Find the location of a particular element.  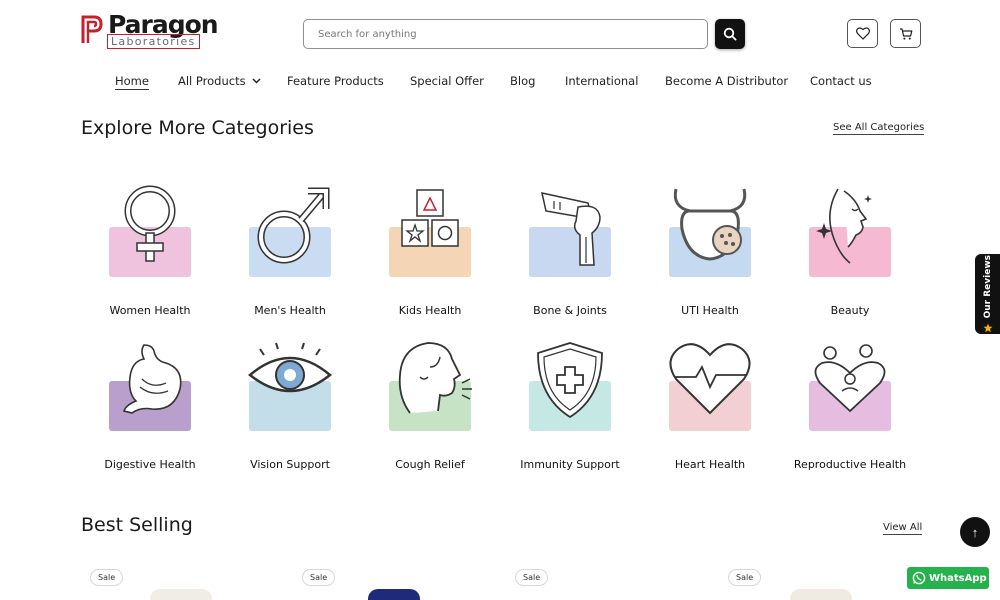

cart-icon is located at coordinates (905, 33).